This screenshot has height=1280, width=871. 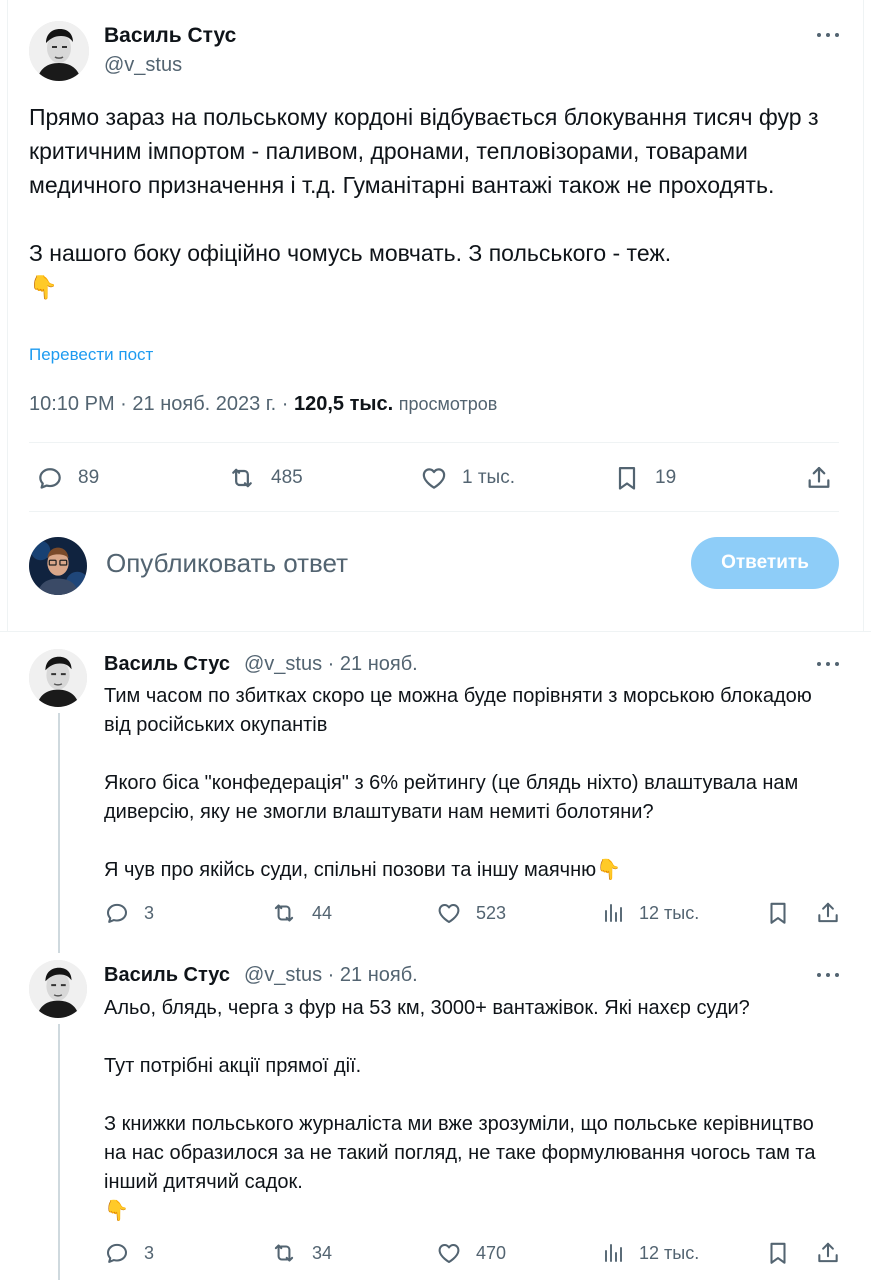 What do you see at coordinates (67, 478) in the screenshot?
I see `reply-action: 89` at bounding box center [67, 478].